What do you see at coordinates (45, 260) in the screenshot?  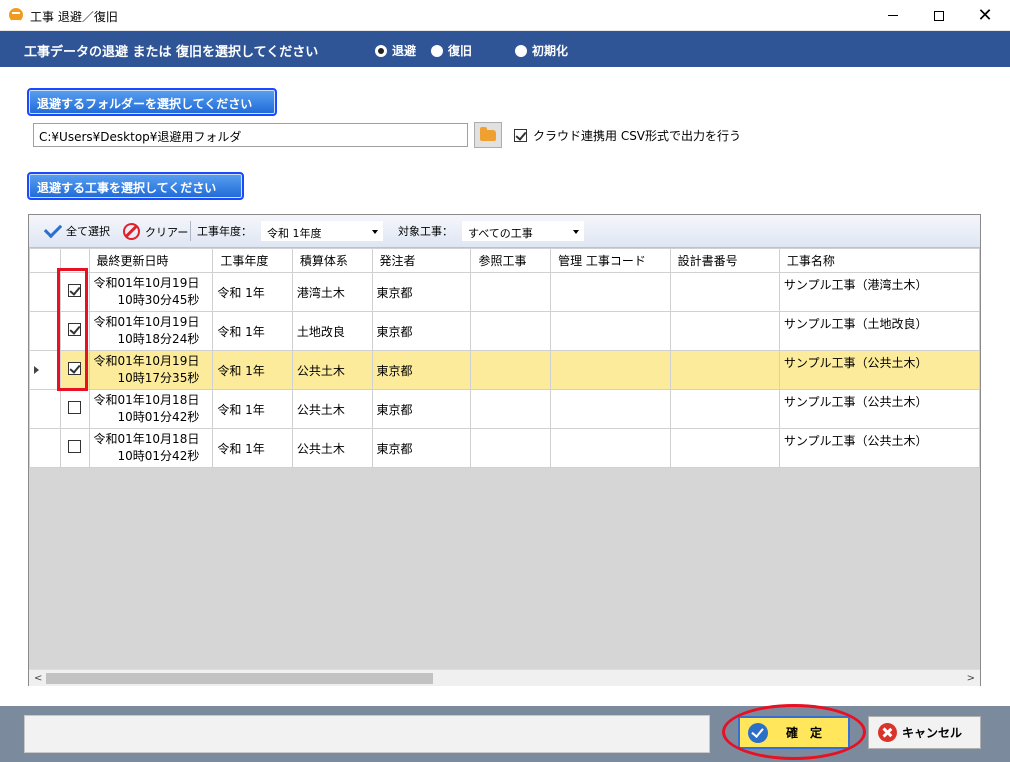 I see `row-header-corner` at bounding box center [45, 260].